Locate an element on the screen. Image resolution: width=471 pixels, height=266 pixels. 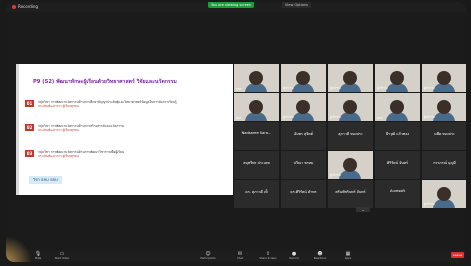
participant-name: Auresoft is located at coordinates (397, 191).